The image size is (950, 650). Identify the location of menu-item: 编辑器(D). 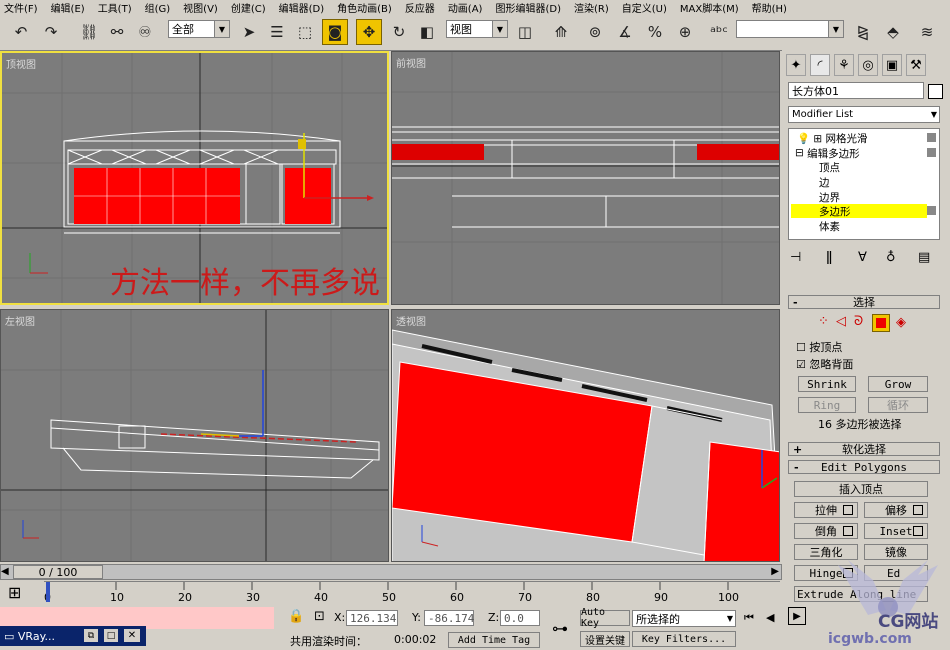
(302, 7).